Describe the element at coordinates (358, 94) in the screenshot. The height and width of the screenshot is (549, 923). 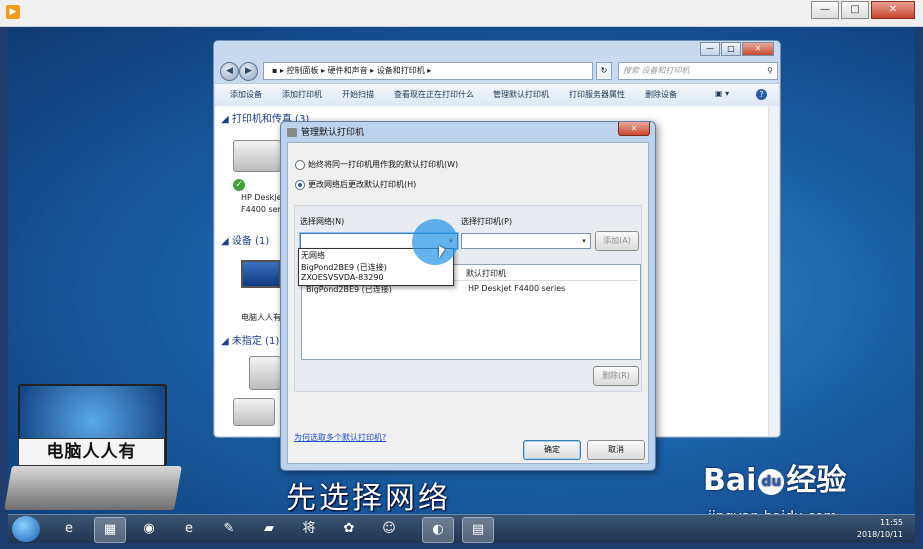
I see `start-scan-button: 开始扫描` at that location.